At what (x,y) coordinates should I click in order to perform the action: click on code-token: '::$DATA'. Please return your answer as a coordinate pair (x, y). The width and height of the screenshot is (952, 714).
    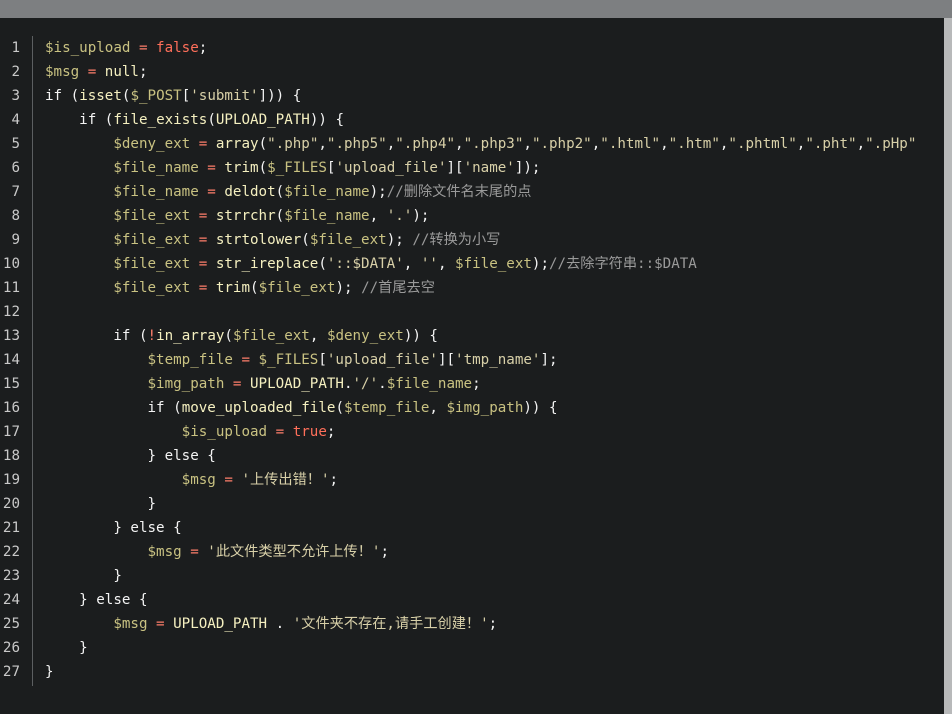
    Looking at the image, I should click on (365, 264).